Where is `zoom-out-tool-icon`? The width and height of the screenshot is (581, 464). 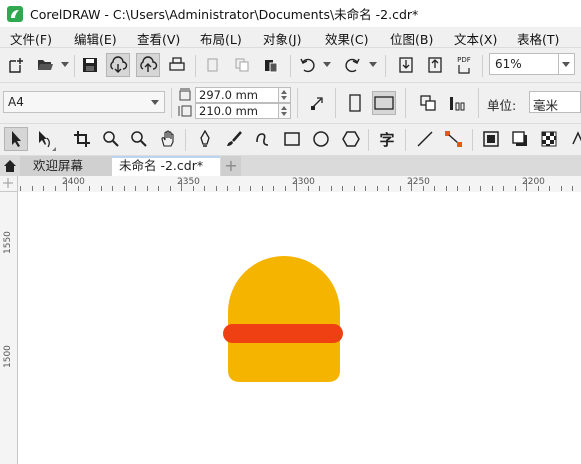
zoom-out-tool-icon is located at coordinates (139, 139).